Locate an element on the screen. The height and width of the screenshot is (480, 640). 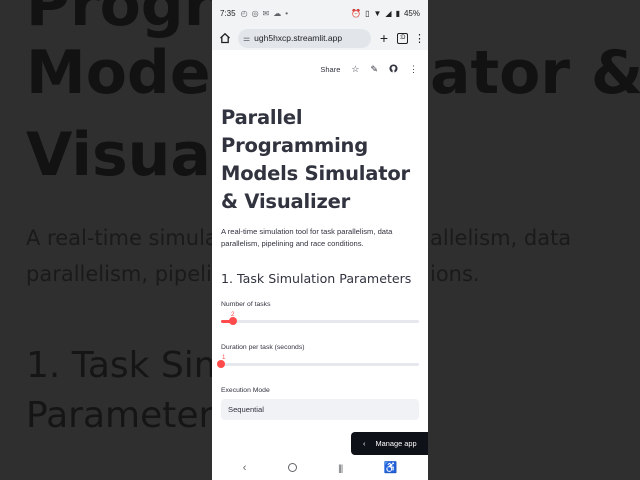
accessibility-icon: ♿ is located at coordinates (391, 467).